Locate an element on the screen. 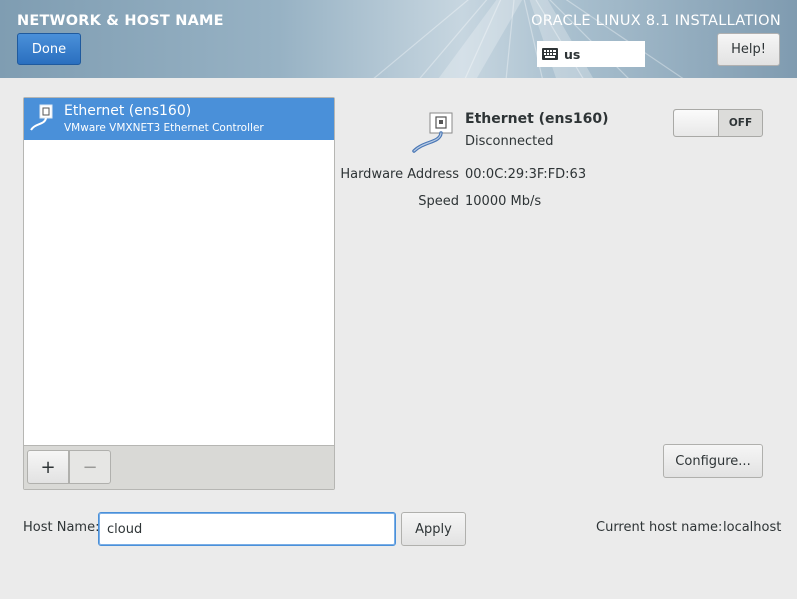  keyboard-icon is located at coordinates (550, 54).